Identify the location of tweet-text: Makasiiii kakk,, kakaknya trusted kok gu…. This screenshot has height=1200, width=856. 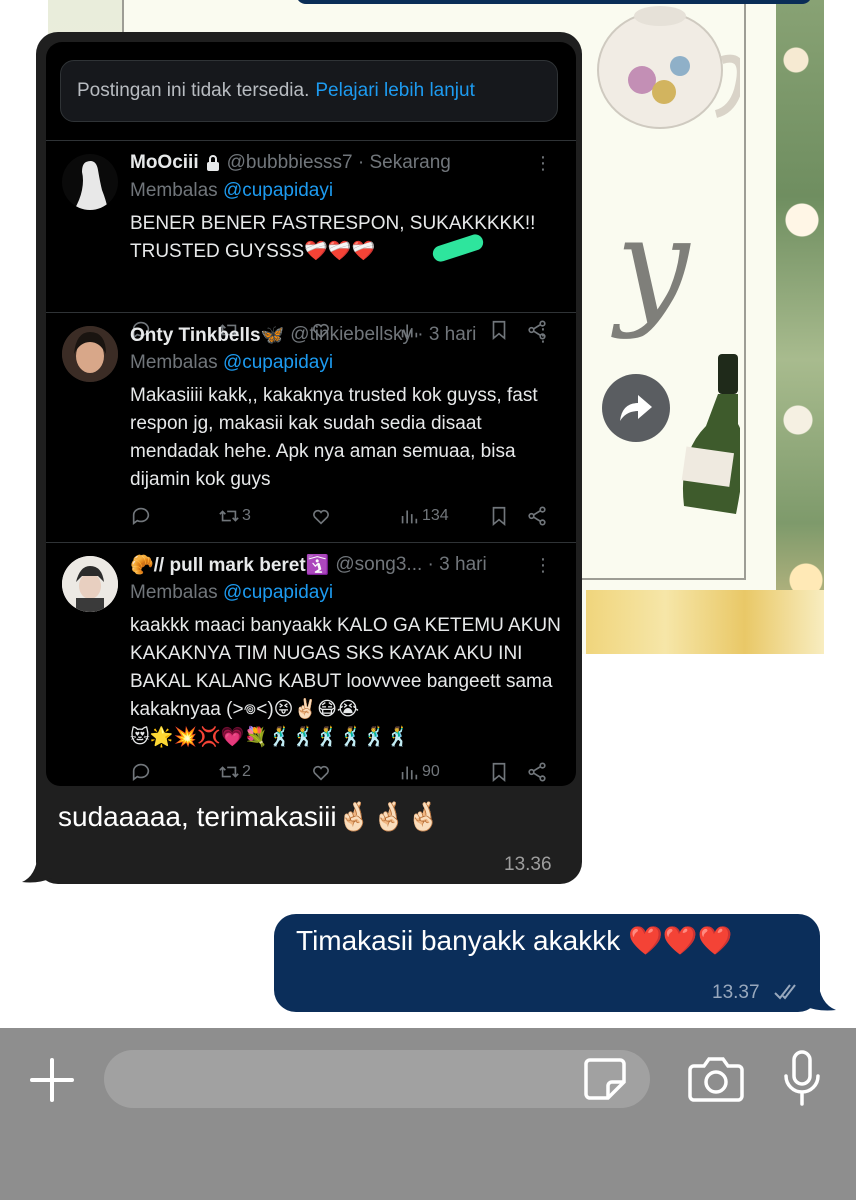
(336, 437).